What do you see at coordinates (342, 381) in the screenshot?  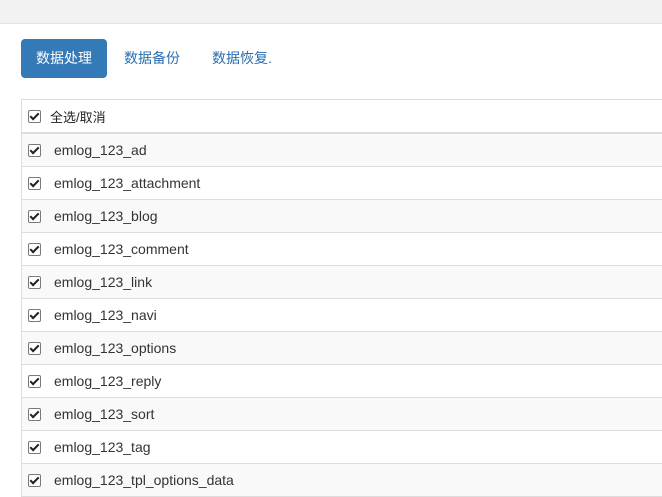 I see `table-row: emlog_123_reply` at bounding box center [342, 381].